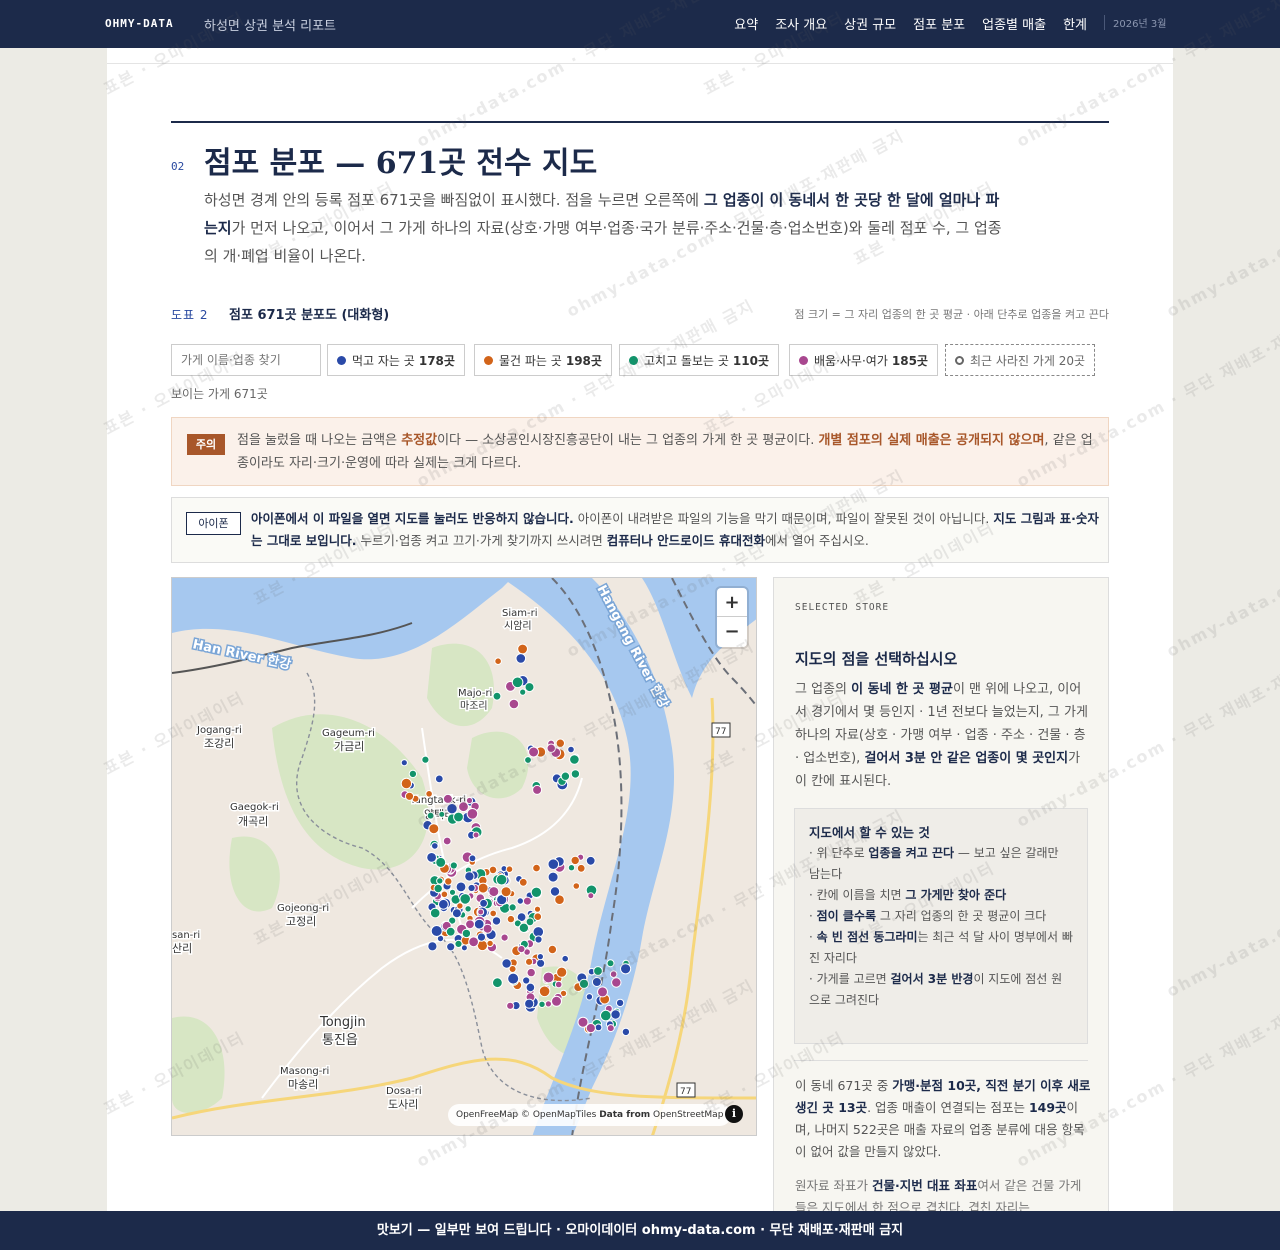 The image size is (1280, 1250). I want to click on zoom-out-button: −, so click(732, 631).